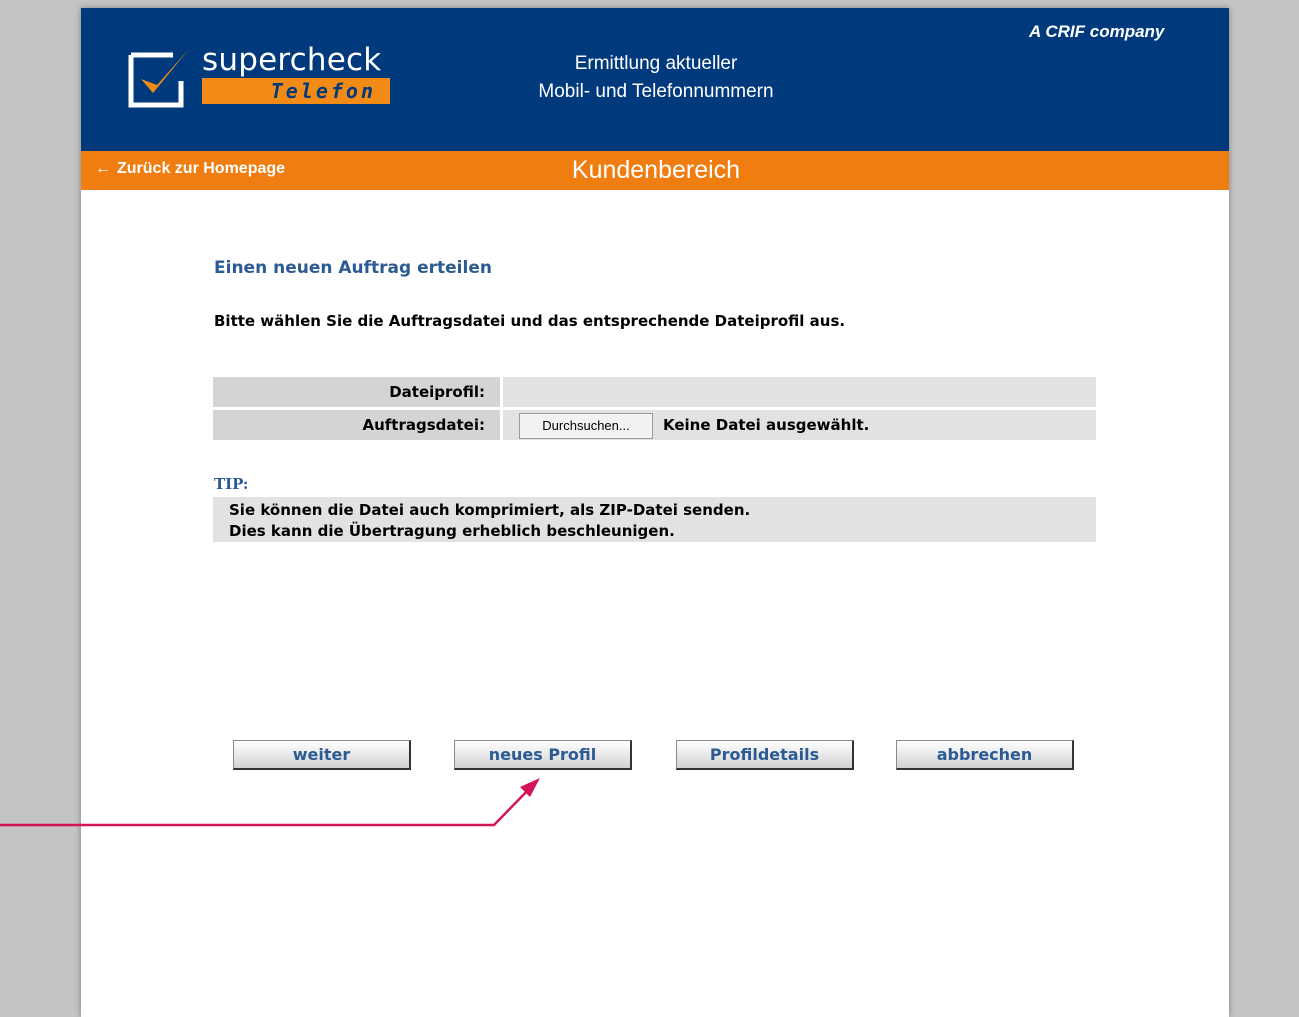 Image resolution: width=1299 pixels, height=1017 pixels. I want to click on profile-details-button: Profildetails, so click(765, 755).